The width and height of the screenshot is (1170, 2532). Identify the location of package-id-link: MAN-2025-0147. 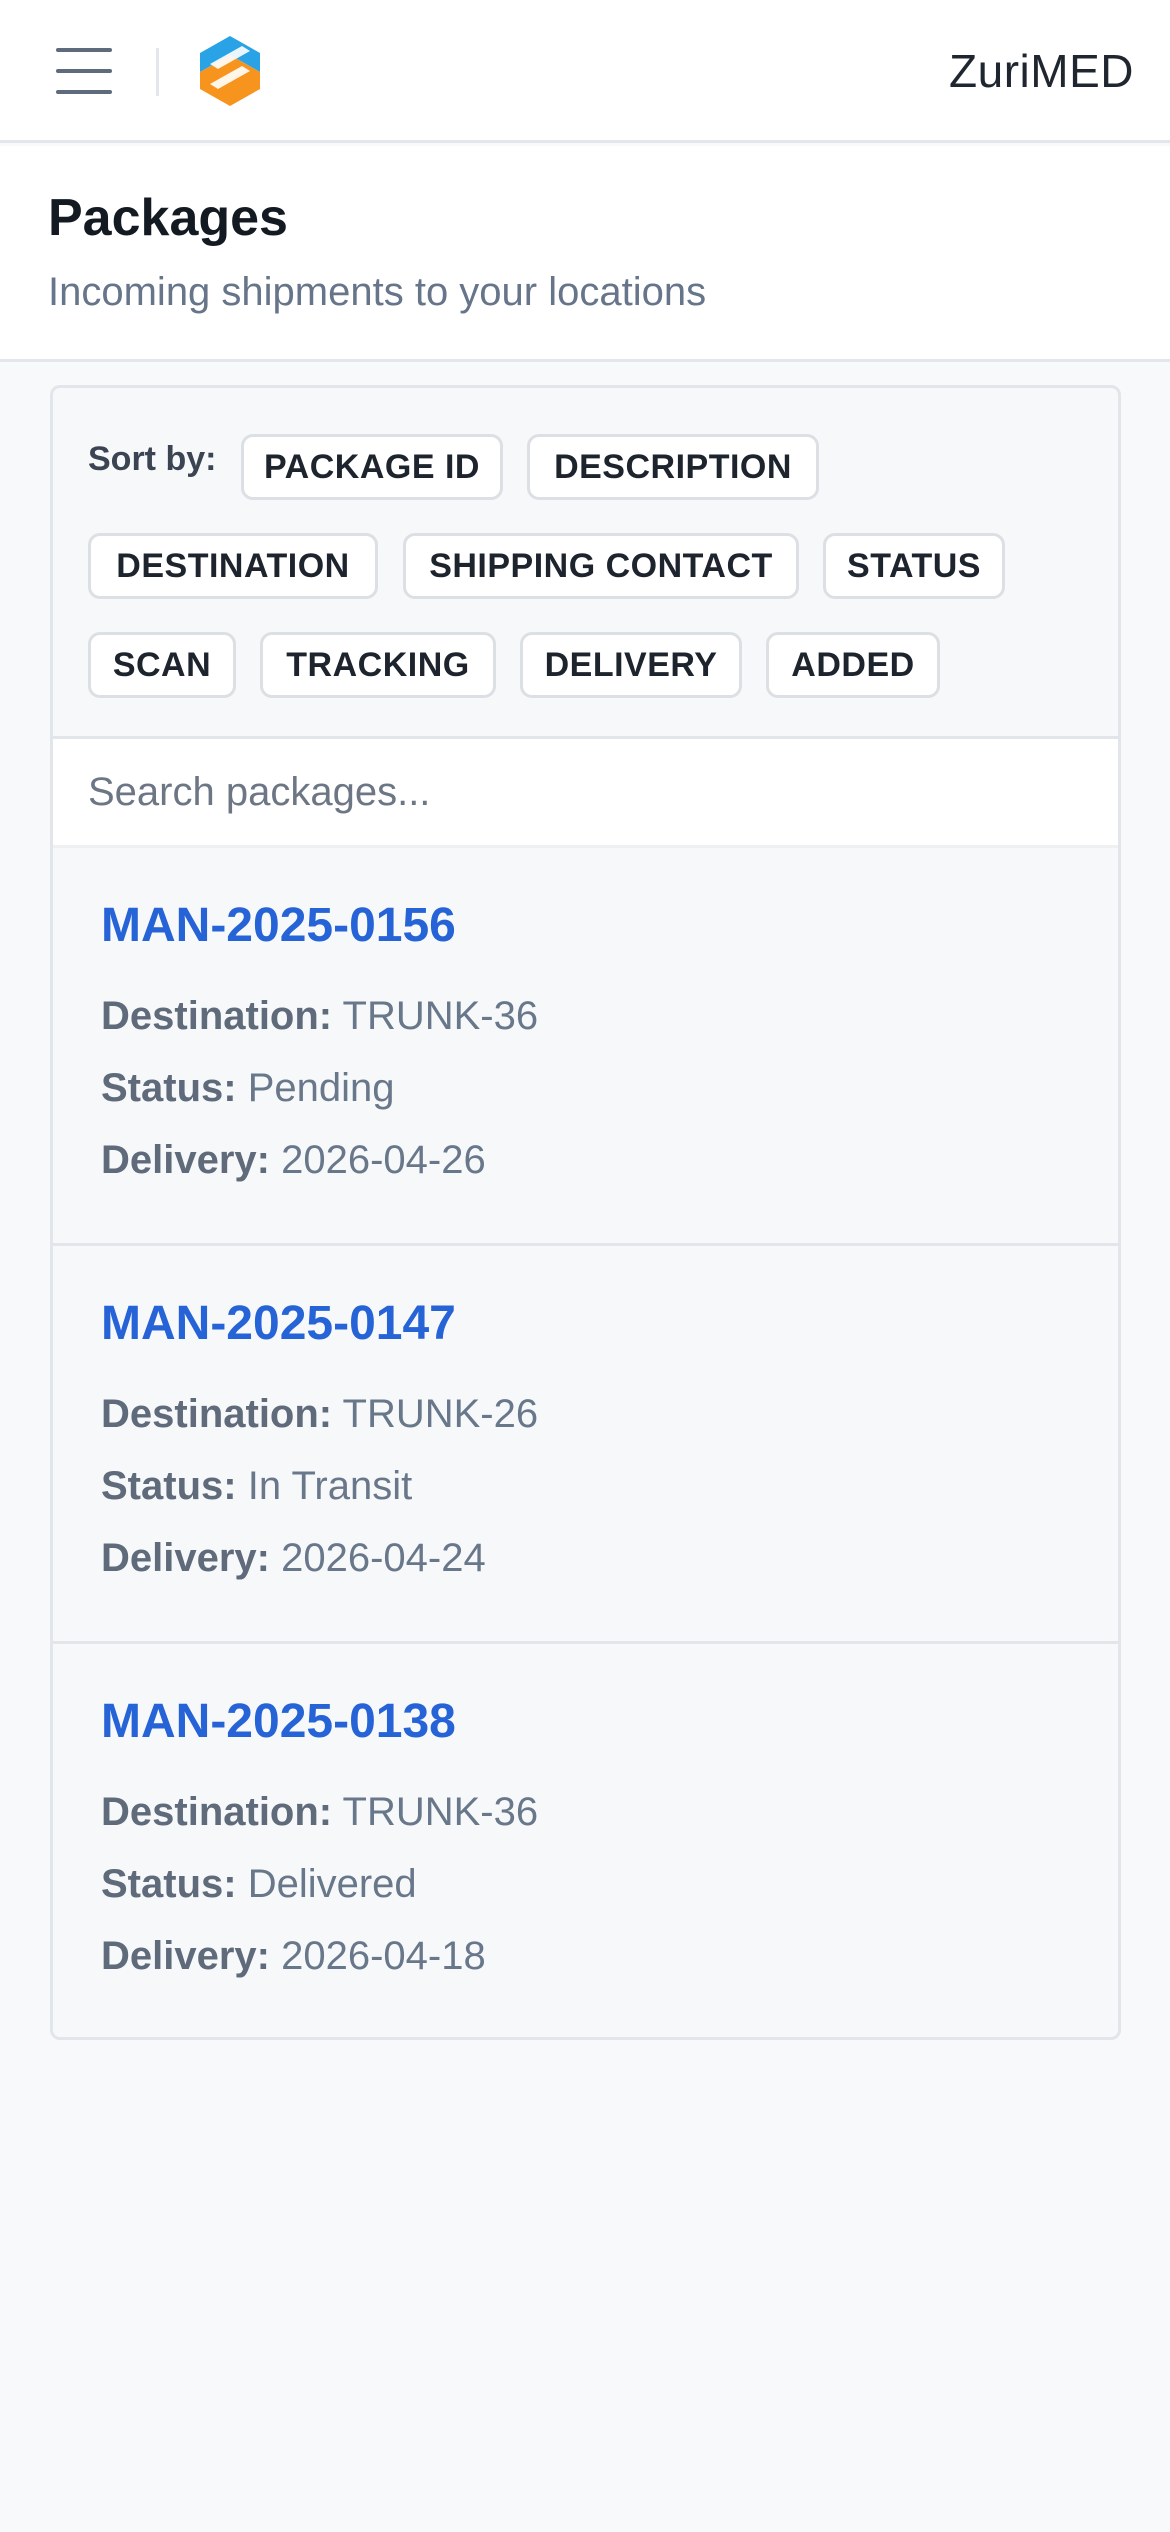
(278, 1323).